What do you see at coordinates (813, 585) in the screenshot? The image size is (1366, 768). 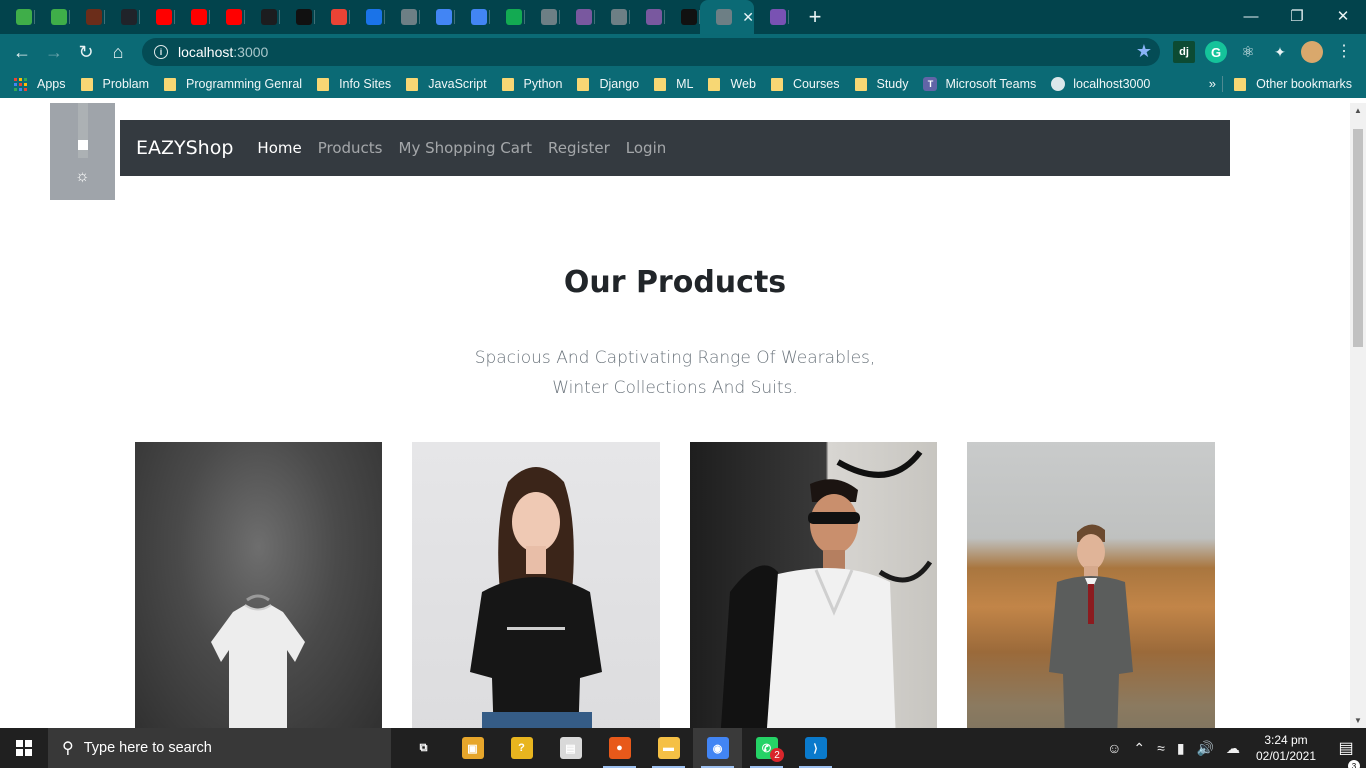 I see `product-white-vneck-image` at bounding box center [813, 585].